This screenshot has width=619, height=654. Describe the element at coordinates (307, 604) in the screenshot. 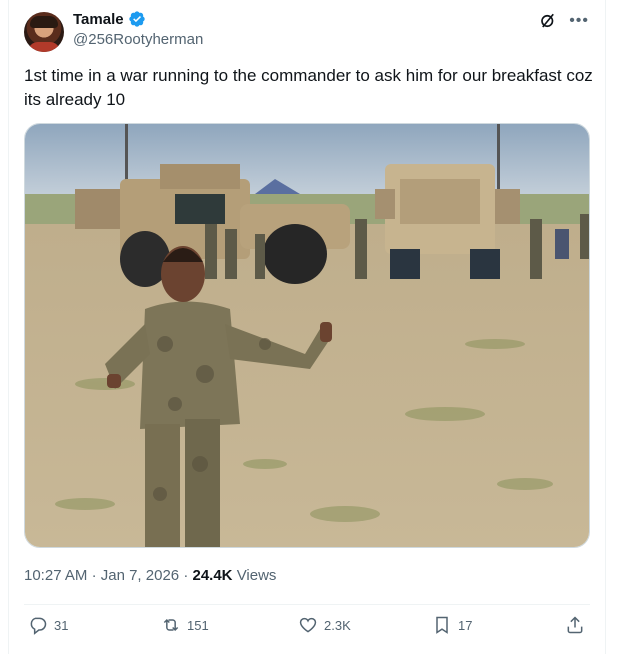

I see `divider` at that location.